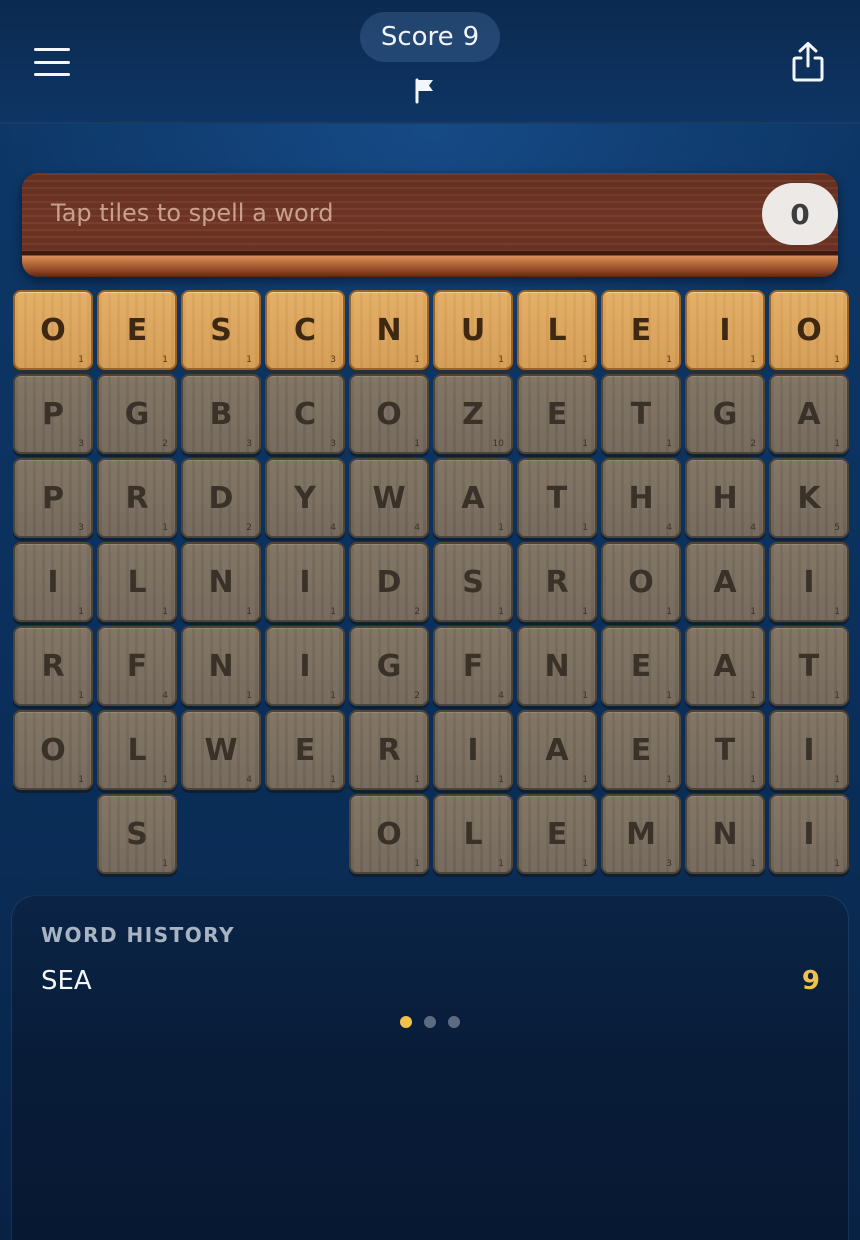 Image resolution: width=860 pixels, height=1240 pixels. What do you see at coordinates (430, 264) in the screenshot?
I see `word-bar-ledge` at bounding box center [430, 264].